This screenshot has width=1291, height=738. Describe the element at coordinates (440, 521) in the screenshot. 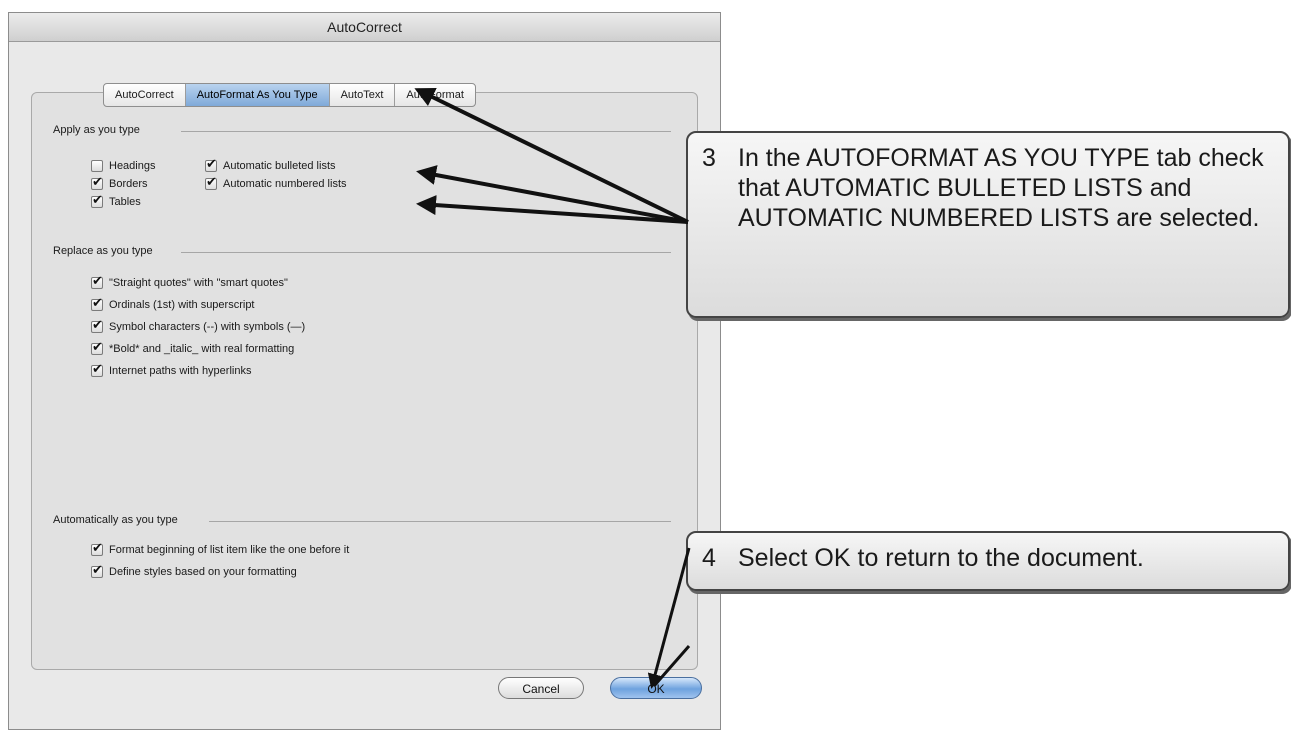

I see `section-automatic-divider` at that location.